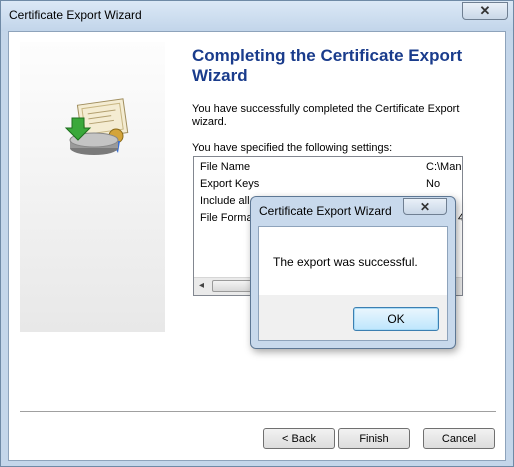  I want to click on setting-value: No, so click(433, 184).